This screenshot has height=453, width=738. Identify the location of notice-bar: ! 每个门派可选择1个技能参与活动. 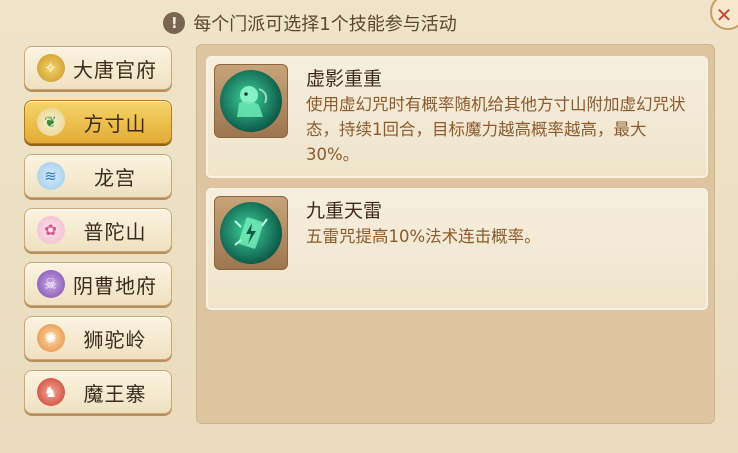
(369, 23).